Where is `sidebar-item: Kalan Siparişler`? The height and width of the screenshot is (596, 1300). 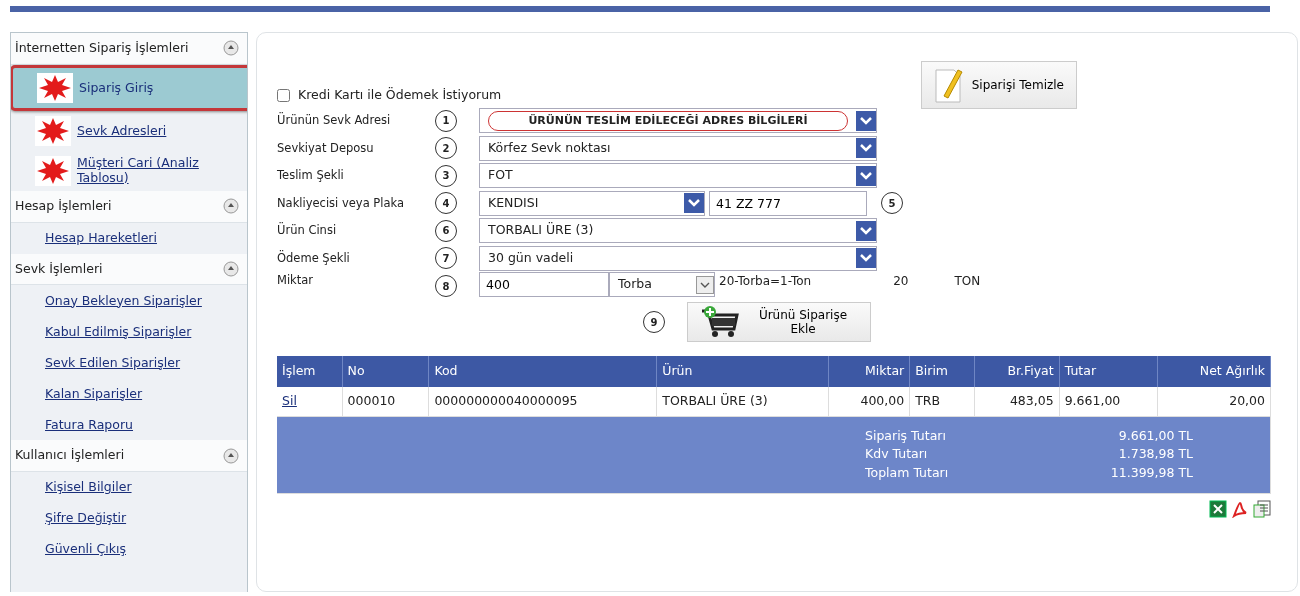
sidebar-item: Kalan Siparişler is located at coordinates (129, 394).